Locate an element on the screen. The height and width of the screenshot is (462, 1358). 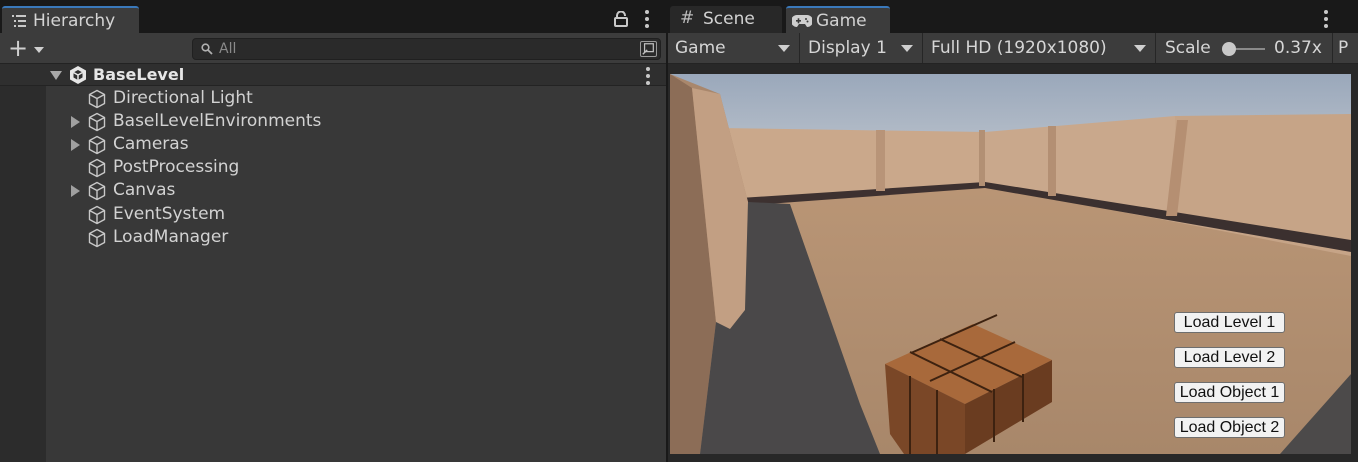
tab-hierarchy: Hierarchy is located at coordinates (70, 19).